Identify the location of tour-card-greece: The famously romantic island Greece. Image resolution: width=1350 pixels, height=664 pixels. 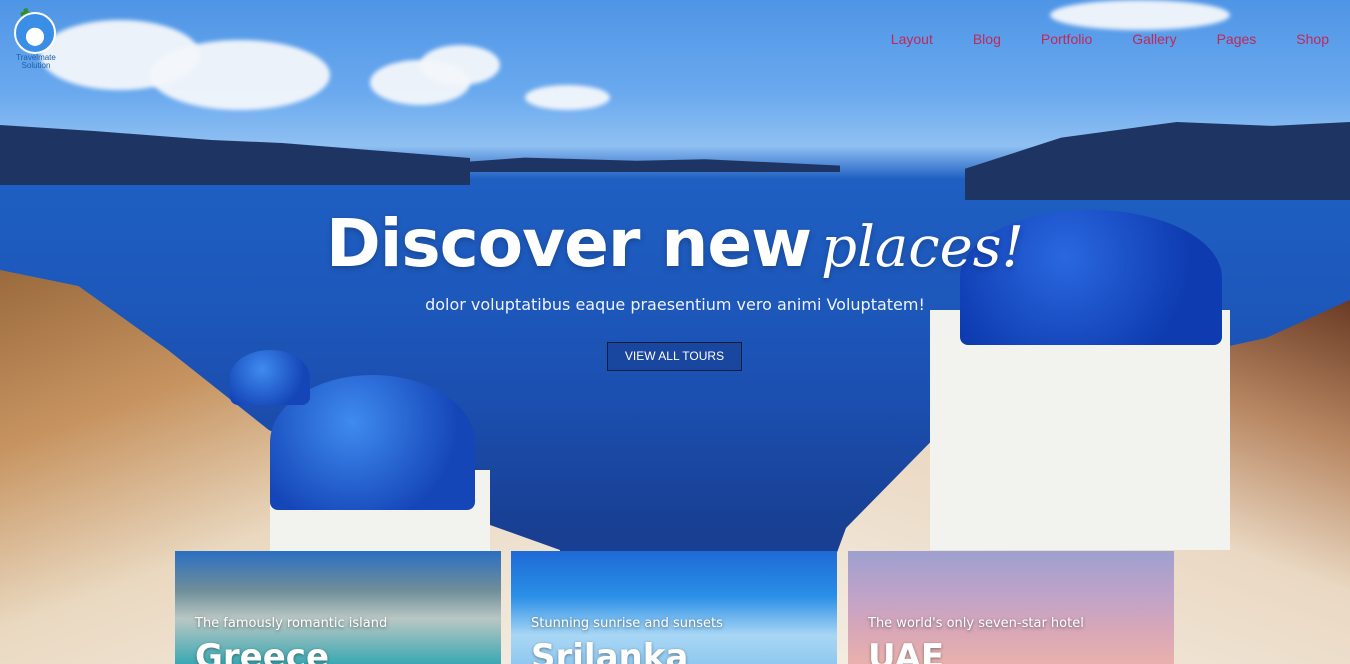
(338, 607).